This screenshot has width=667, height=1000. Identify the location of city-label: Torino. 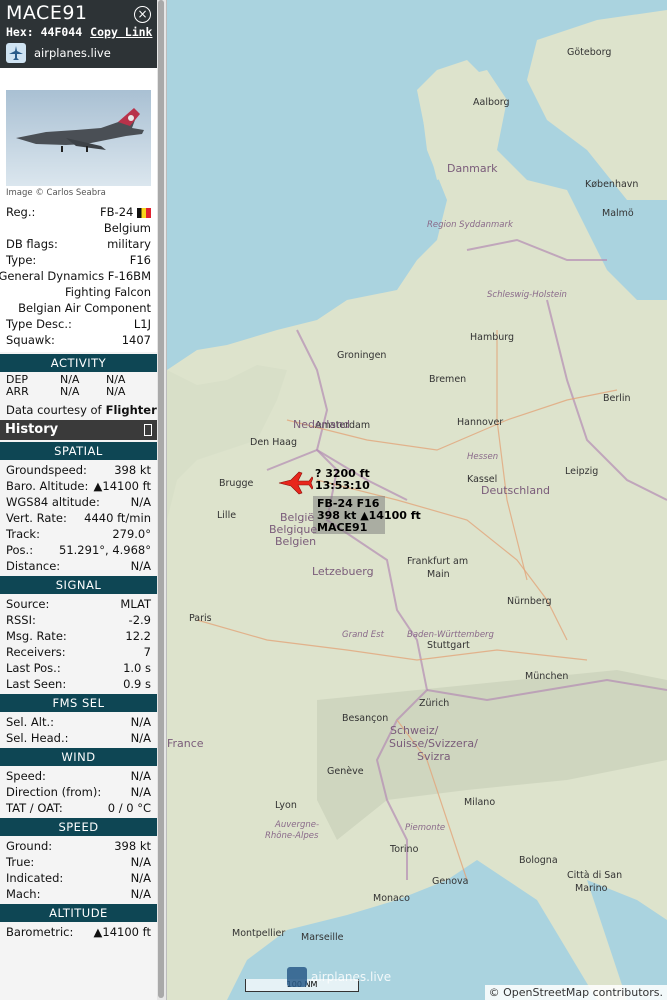
(404, 849).